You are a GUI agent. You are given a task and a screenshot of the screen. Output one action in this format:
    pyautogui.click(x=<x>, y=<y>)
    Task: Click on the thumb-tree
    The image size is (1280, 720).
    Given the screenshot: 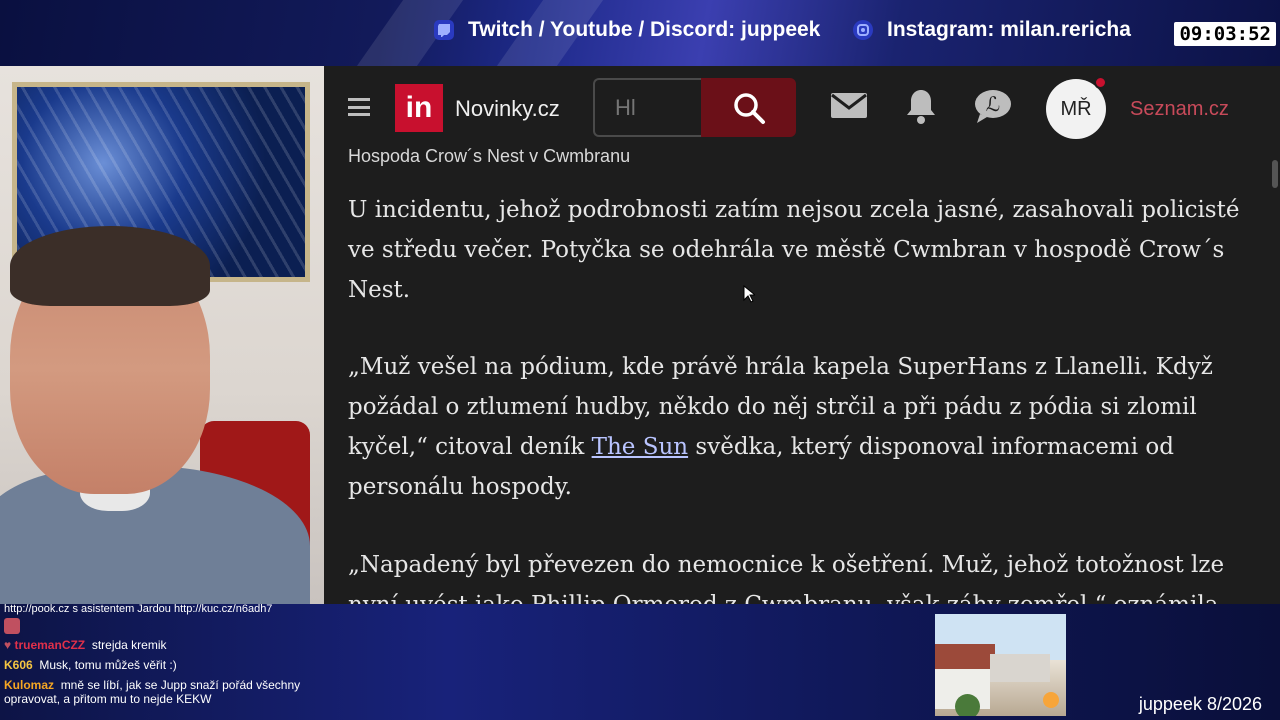 What is the action you would take?
    pyautogui.click(x=967, y=705)
    